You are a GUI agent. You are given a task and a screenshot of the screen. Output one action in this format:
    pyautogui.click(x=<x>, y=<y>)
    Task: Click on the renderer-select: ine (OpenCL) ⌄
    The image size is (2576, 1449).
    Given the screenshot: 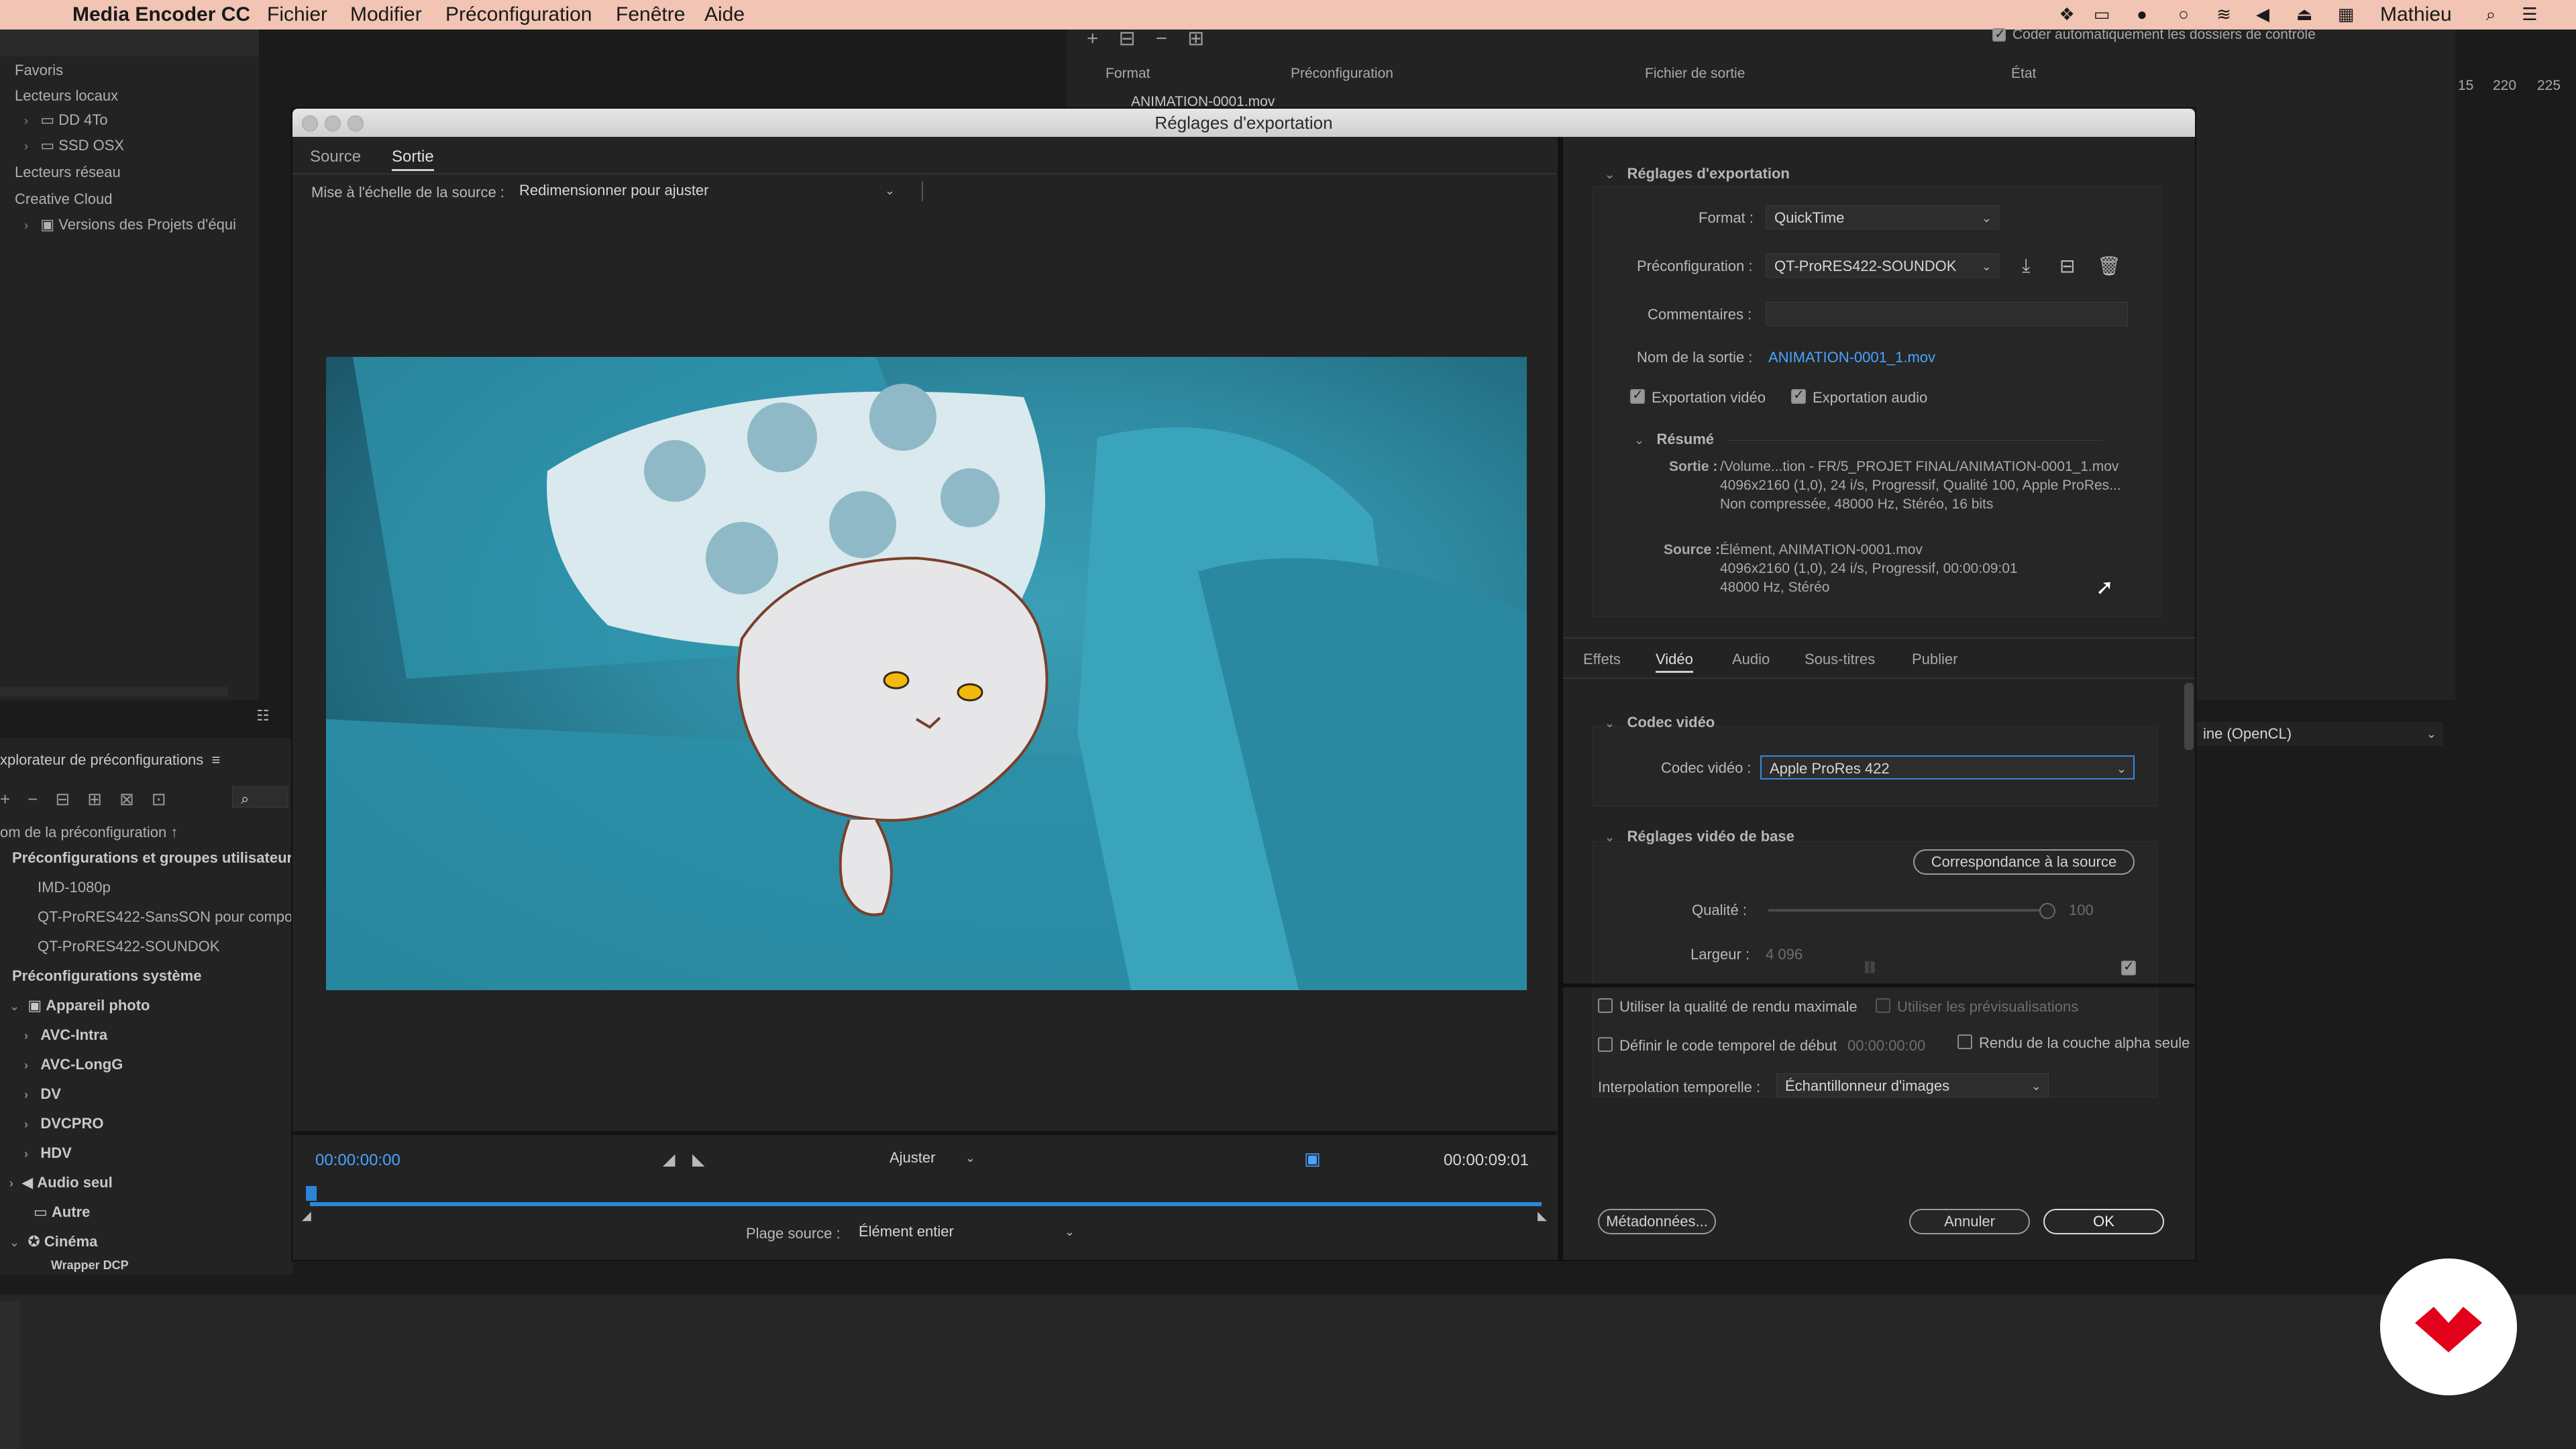 What is the action you would take?
    pyautogui.click(x=2319, y=734)
    